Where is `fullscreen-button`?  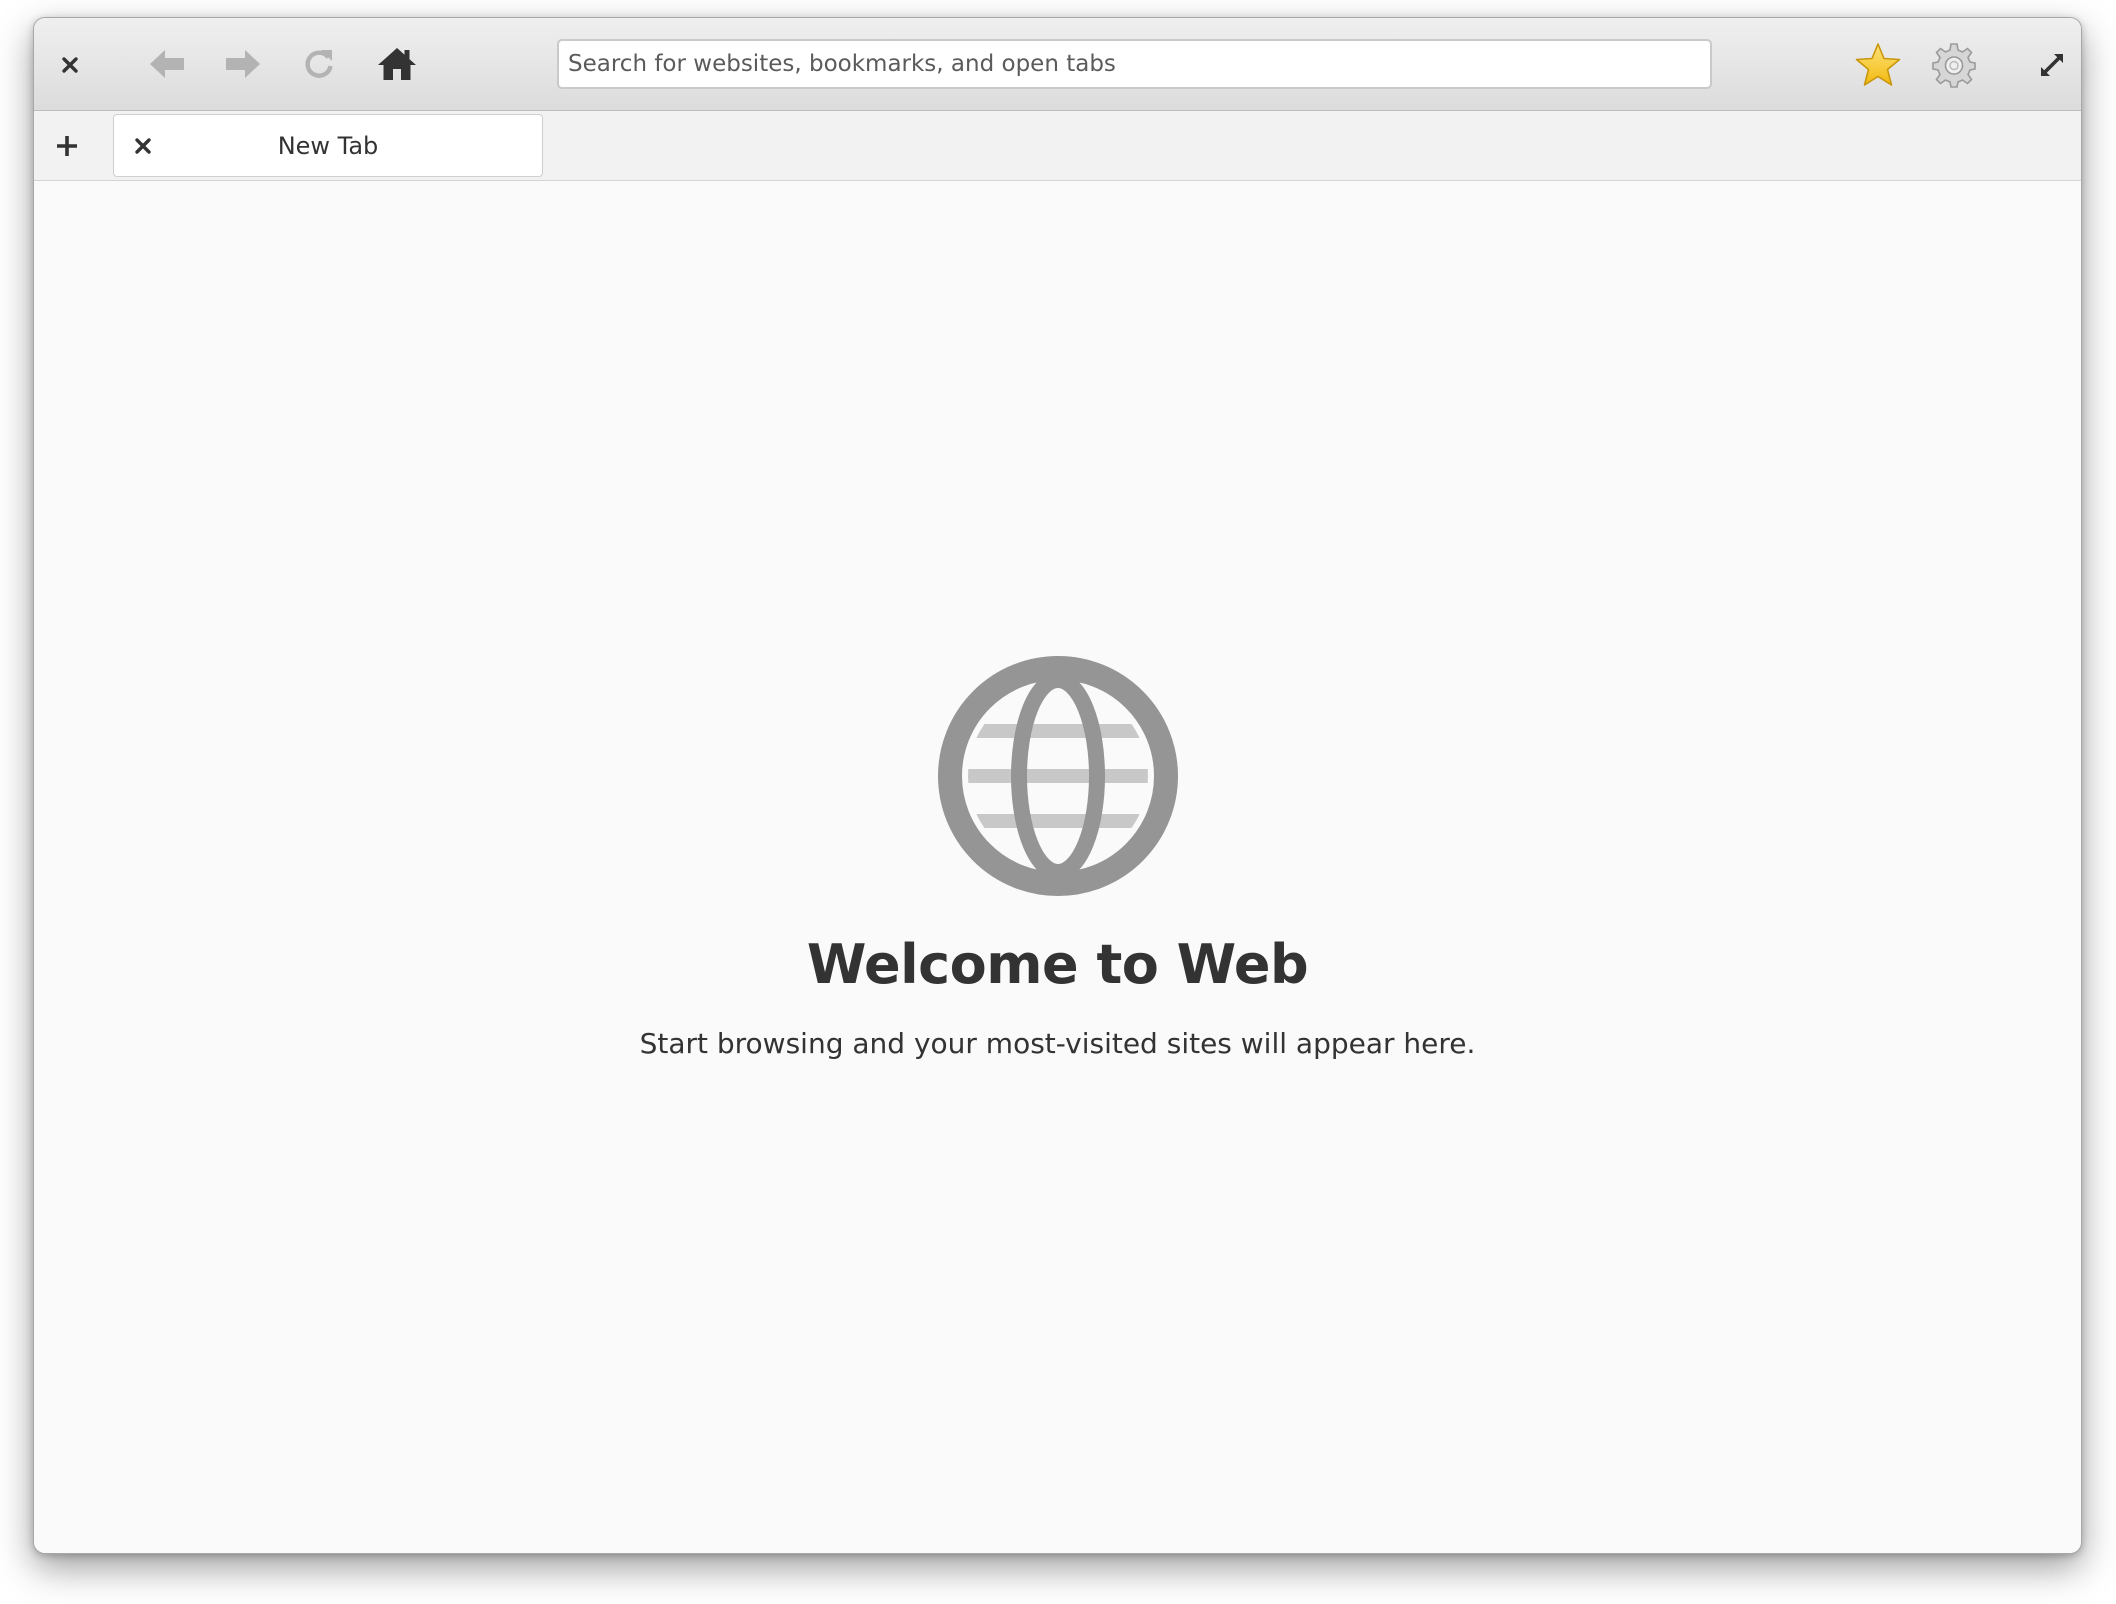
fullscreen-button is located at coordinates (2052, 65).